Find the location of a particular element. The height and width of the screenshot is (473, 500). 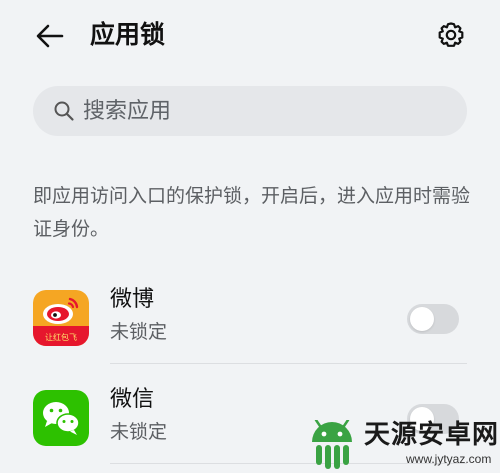

weibo-icon-caption: 让红包飞 is located at coordinates (61, 337).